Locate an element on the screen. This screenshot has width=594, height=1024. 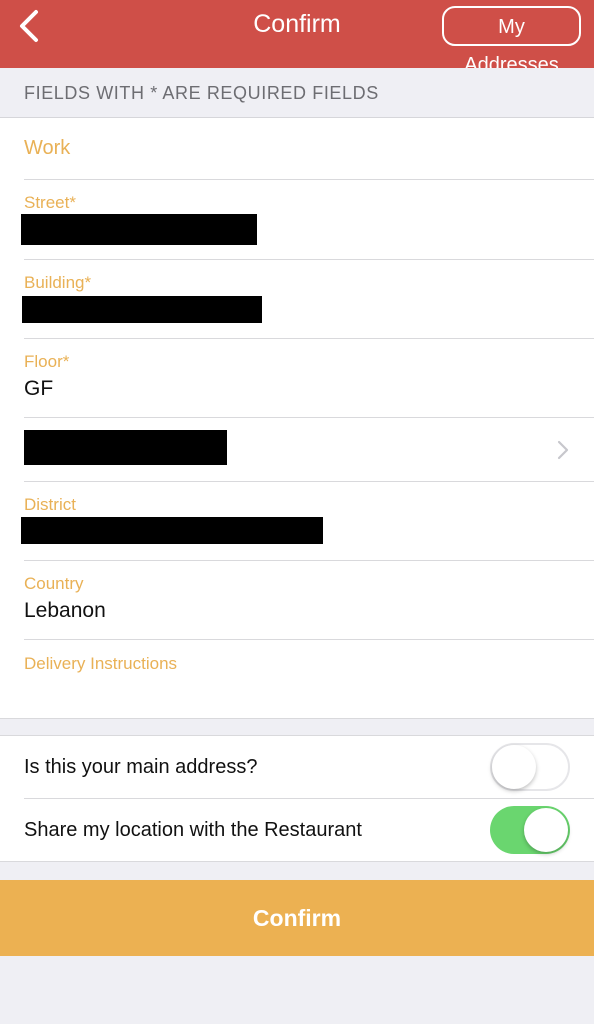
main-address-label: Is this your main address? is located at coordinates (141, 767).